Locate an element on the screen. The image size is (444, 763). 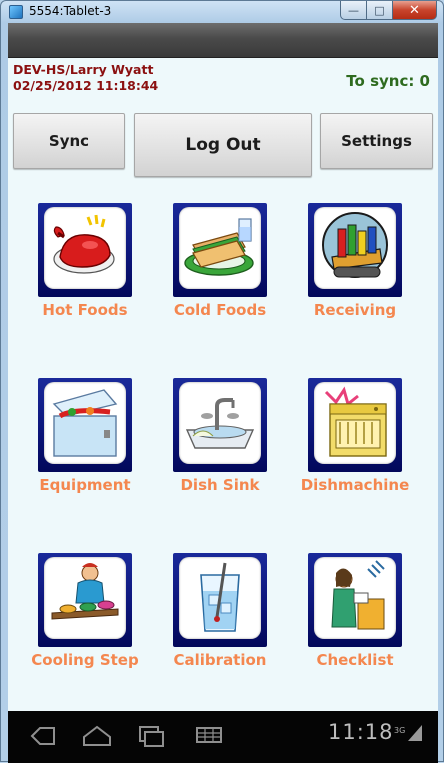
tile-equipment-frame is located at coordinates (85, 425).